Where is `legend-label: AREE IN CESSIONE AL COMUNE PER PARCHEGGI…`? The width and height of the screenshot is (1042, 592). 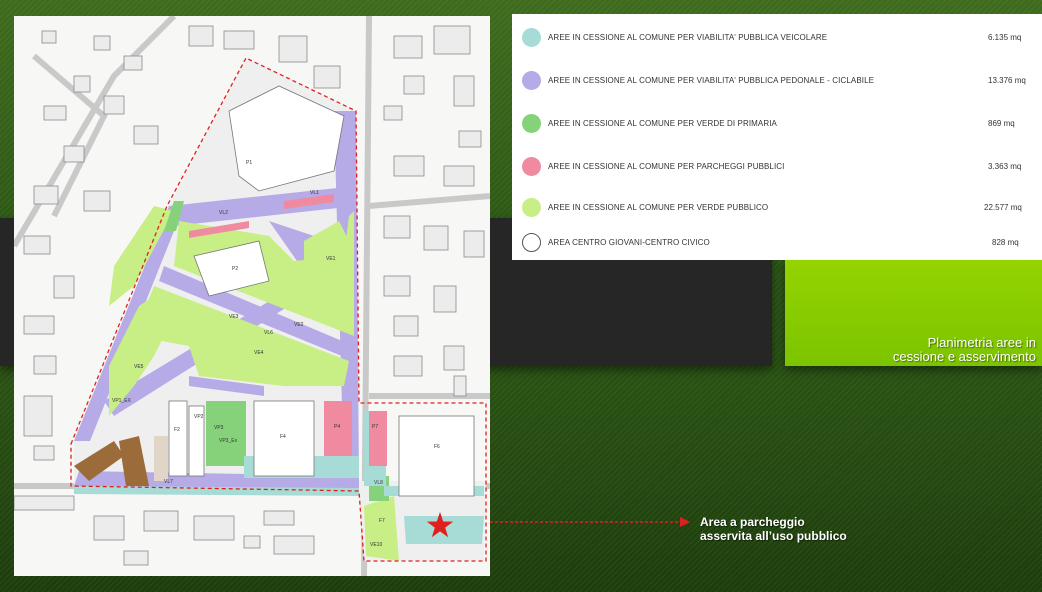 legend-label: AREE IN CESSIONE AL COMUNE PER PARCHEGGI… is located at coordinates (666, 166).